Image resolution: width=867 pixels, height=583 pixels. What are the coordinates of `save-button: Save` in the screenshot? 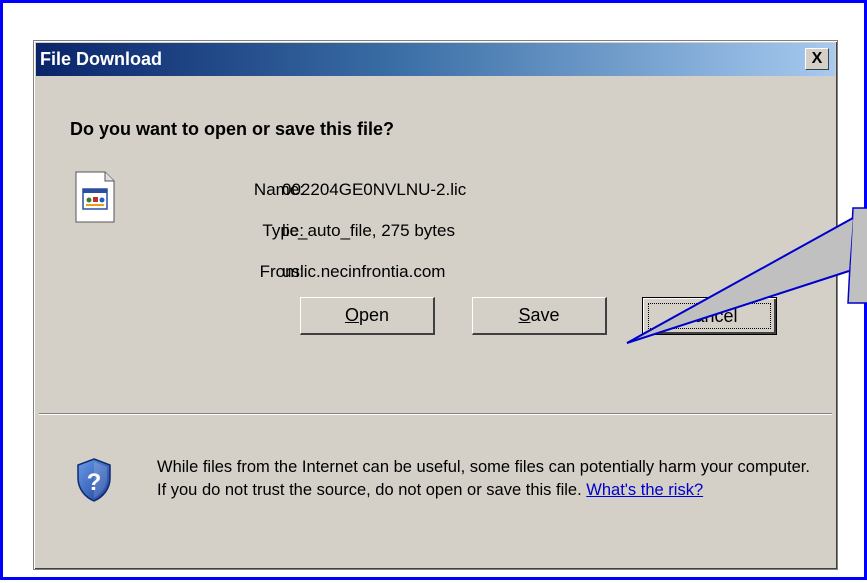 It's located at (539, 316).